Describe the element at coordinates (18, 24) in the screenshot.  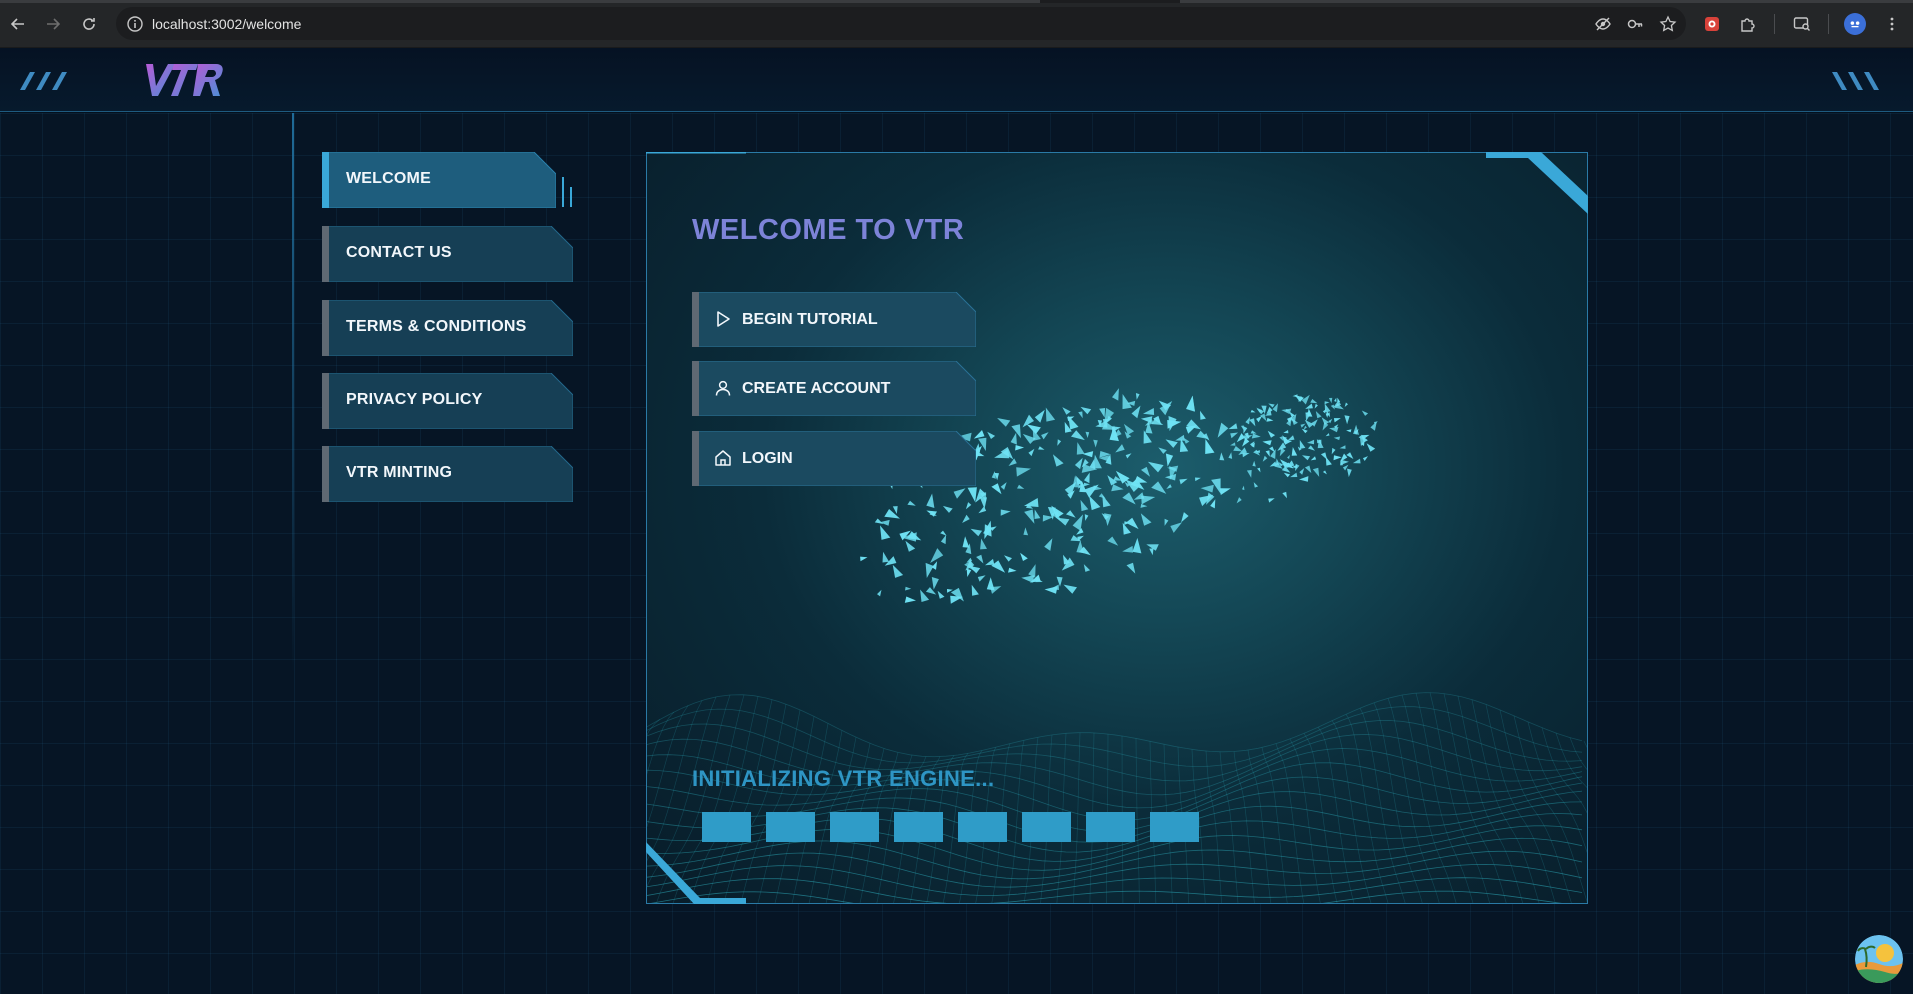
I see `back-icon` at that location.